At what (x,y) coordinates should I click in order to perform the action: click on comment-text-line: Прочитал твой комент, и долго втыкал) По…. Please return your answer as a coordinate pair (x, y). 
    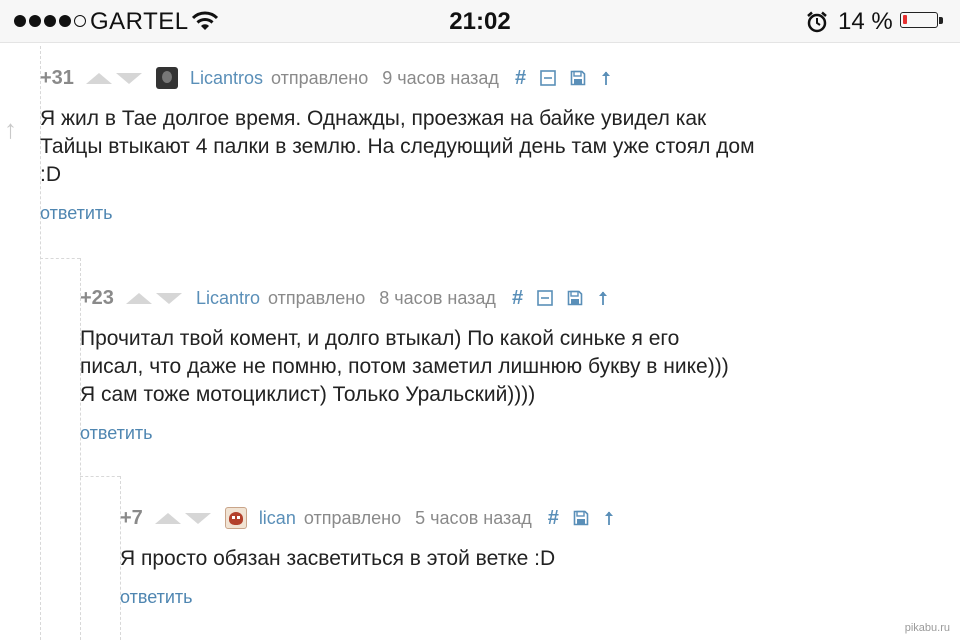
    Looking at the image, I should click on (380, 338).